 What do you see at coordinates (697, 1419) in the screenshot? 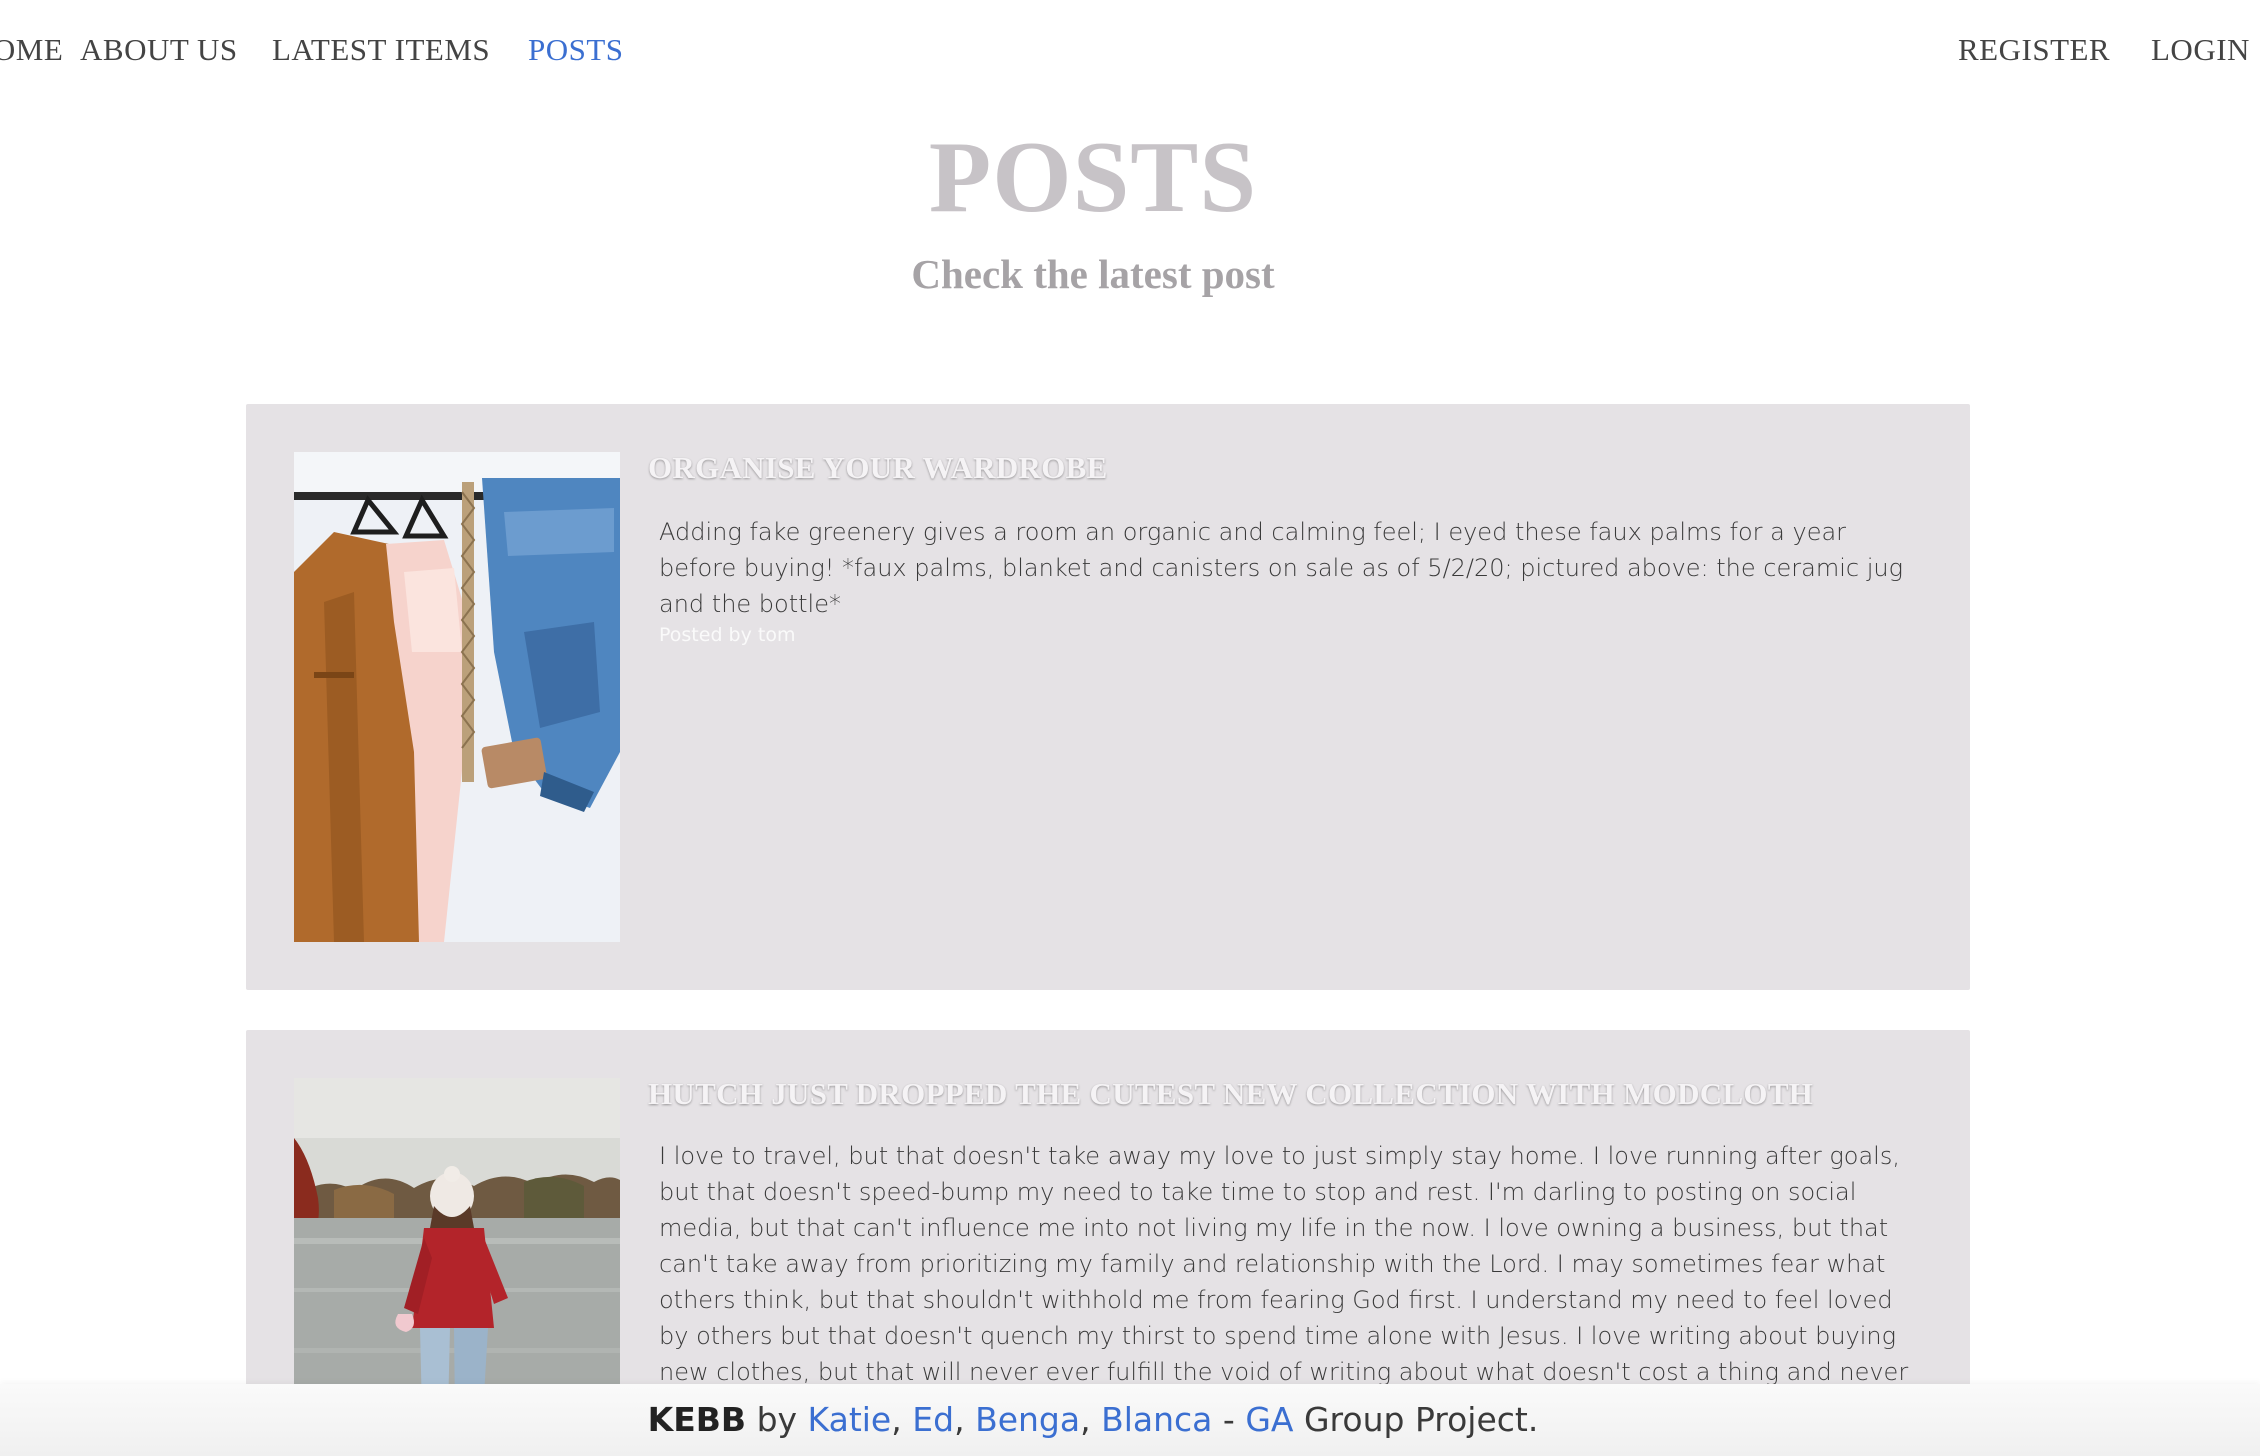
I see `footer-brand: KEBB` at bounding box center [697, 1419].